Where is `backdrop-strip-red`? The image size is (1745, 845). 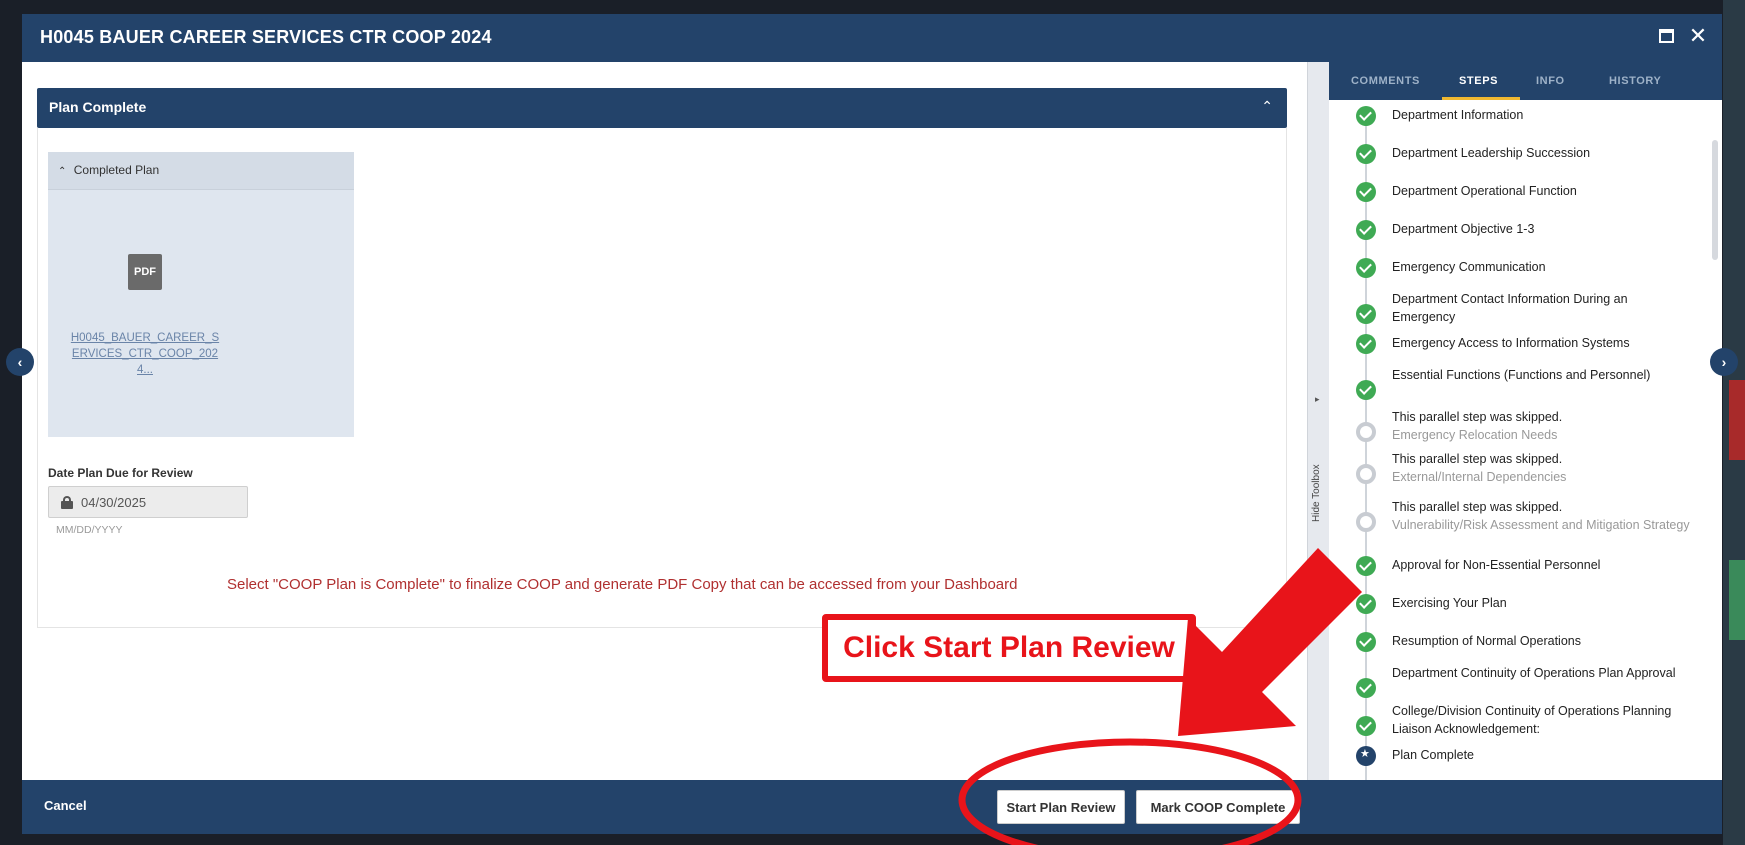
backdrop-strip-red is located at coordinates (1737, 420).